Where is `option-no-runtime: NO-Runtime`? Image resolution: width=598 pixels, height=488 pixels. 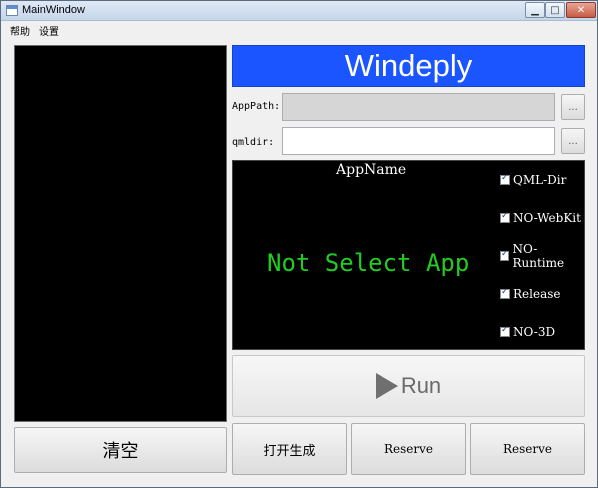 option-no-runtime: NO-Runtime is located at coordinates (542, 256).